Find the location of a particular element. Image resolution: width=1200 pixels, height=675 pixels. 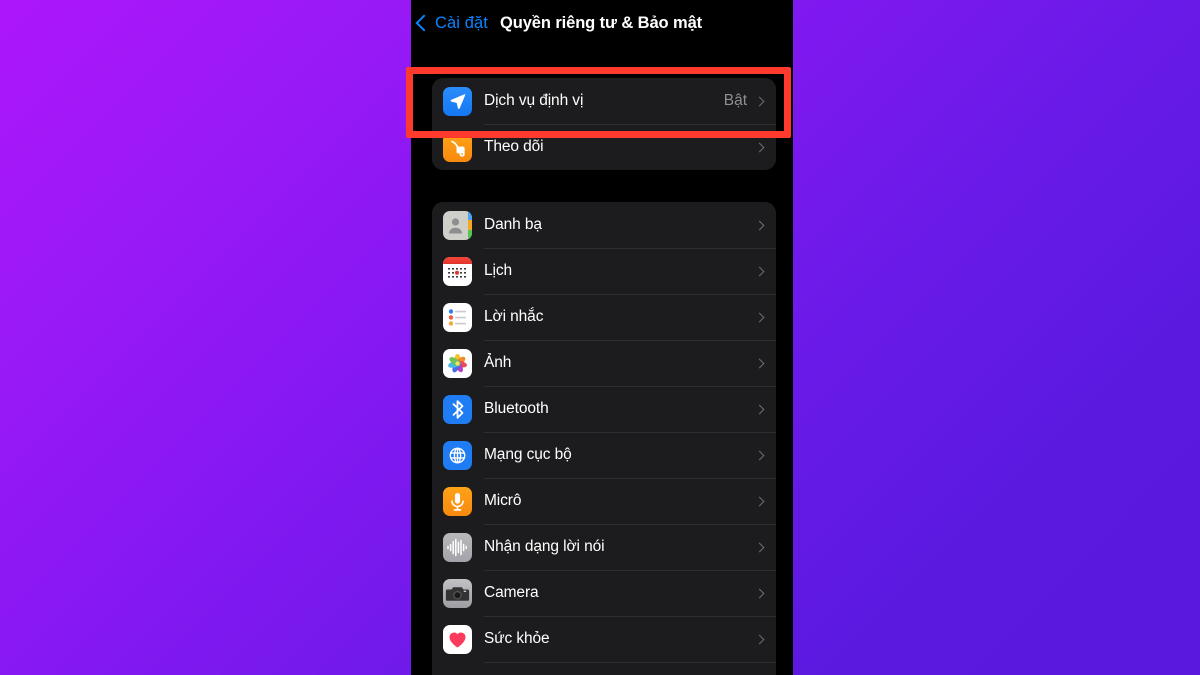

list-item-speech-recognition: Nhận dạng lời nói is located at coordinates (604, 547).